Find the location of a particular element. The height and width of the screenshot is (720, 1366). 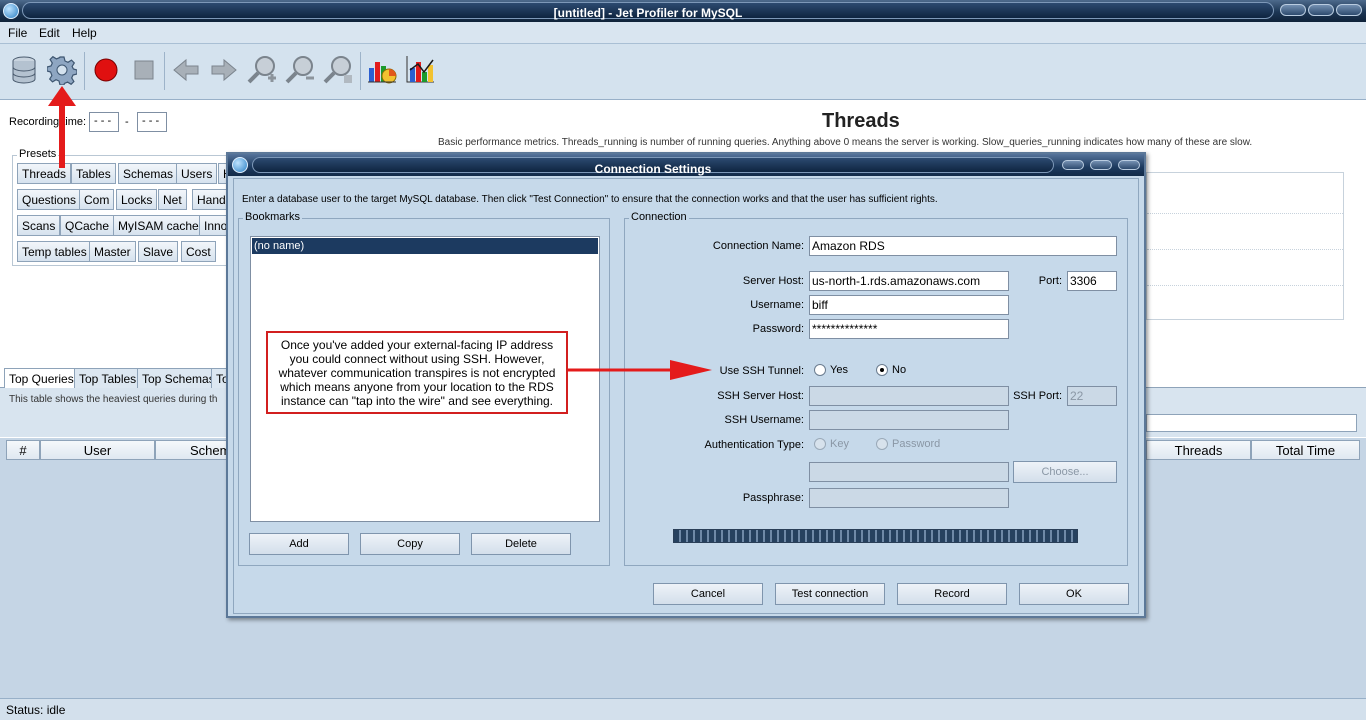

bar-chart-icon is located at coordinates (420, 70).